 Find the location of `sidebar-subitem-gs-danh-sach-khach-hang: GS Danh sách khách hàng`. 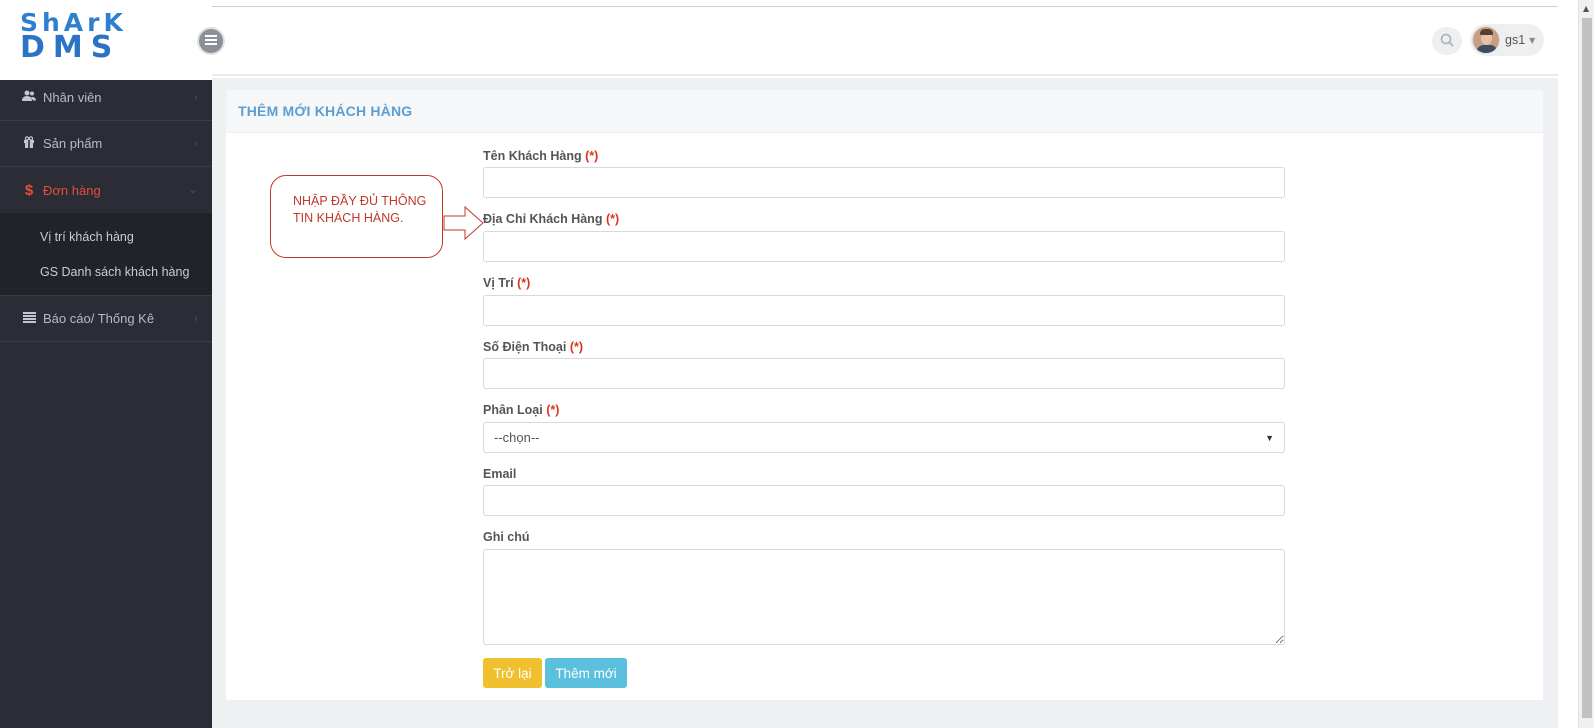

sidebar-subitem-gs-danh-sach-khach-hang: GS Danh sách khách hàng is located at coordinates (106, 271).